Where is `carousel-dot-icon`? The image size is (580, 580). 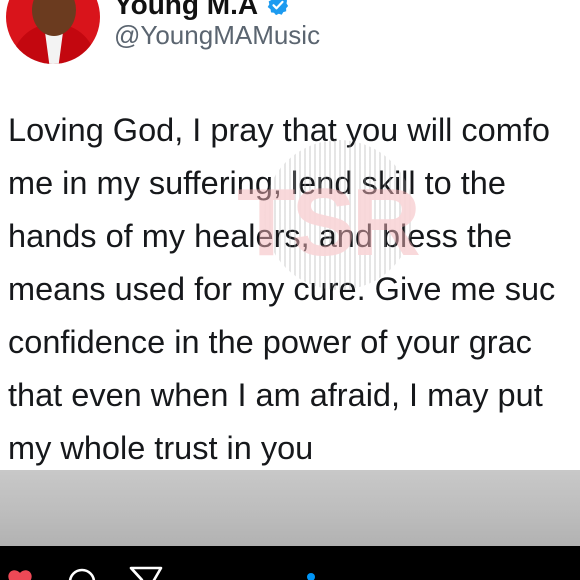
carousel-dot-icon is located at coordinates (311, 576).